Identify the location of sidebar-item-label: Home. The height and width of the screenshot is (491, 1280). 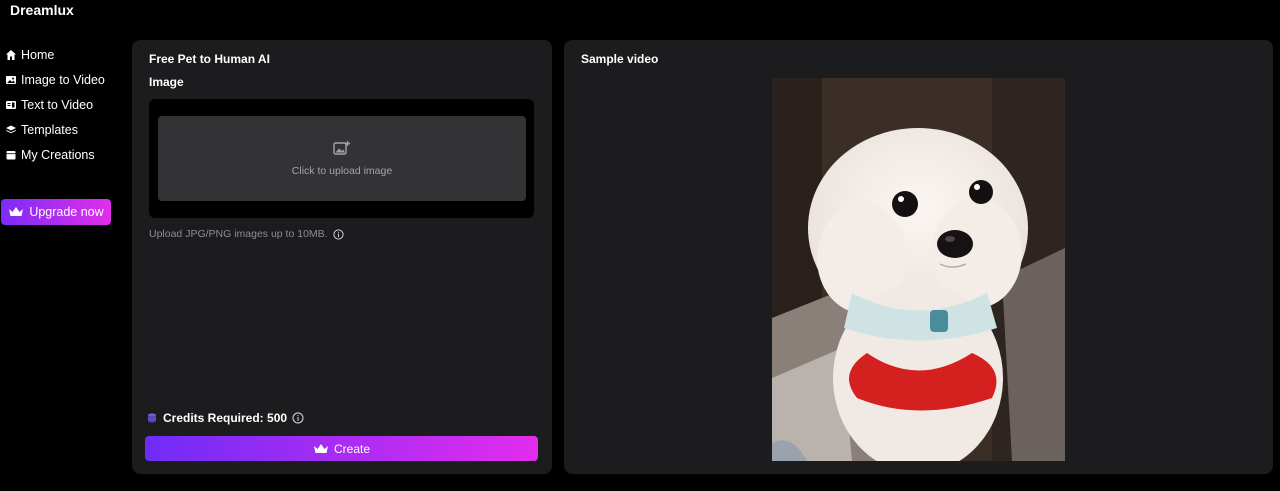
(38, 54).